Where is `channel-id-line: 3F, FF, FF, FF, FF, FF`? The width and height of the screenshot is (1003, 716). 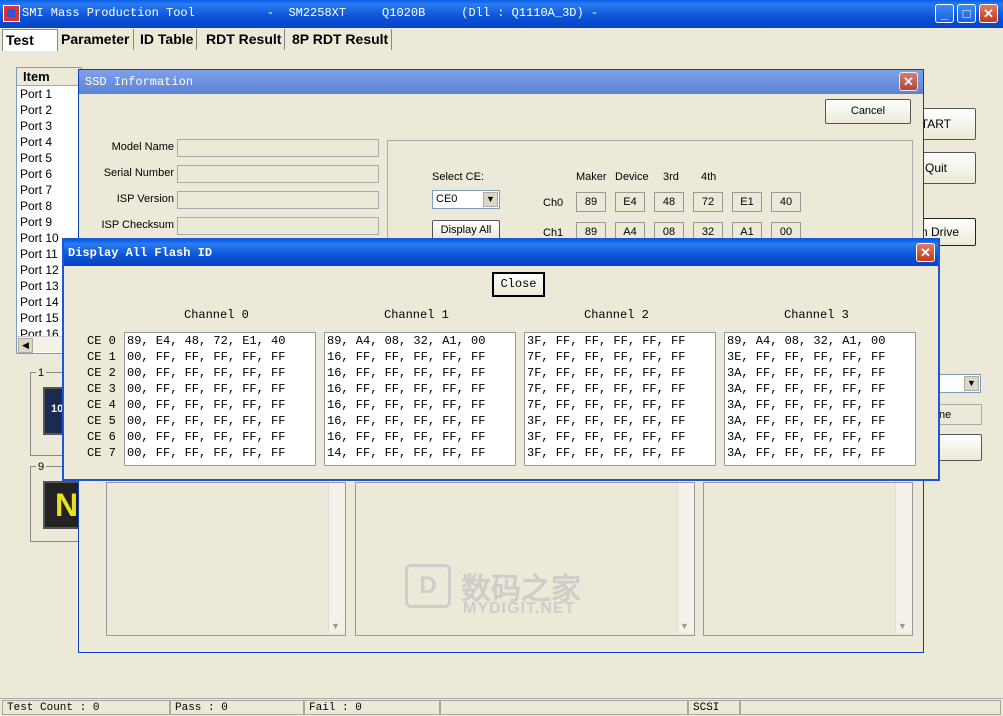
channel-id-line: 3F, FF, FF, FF, FF, FF is located at coordinates (606, 341).